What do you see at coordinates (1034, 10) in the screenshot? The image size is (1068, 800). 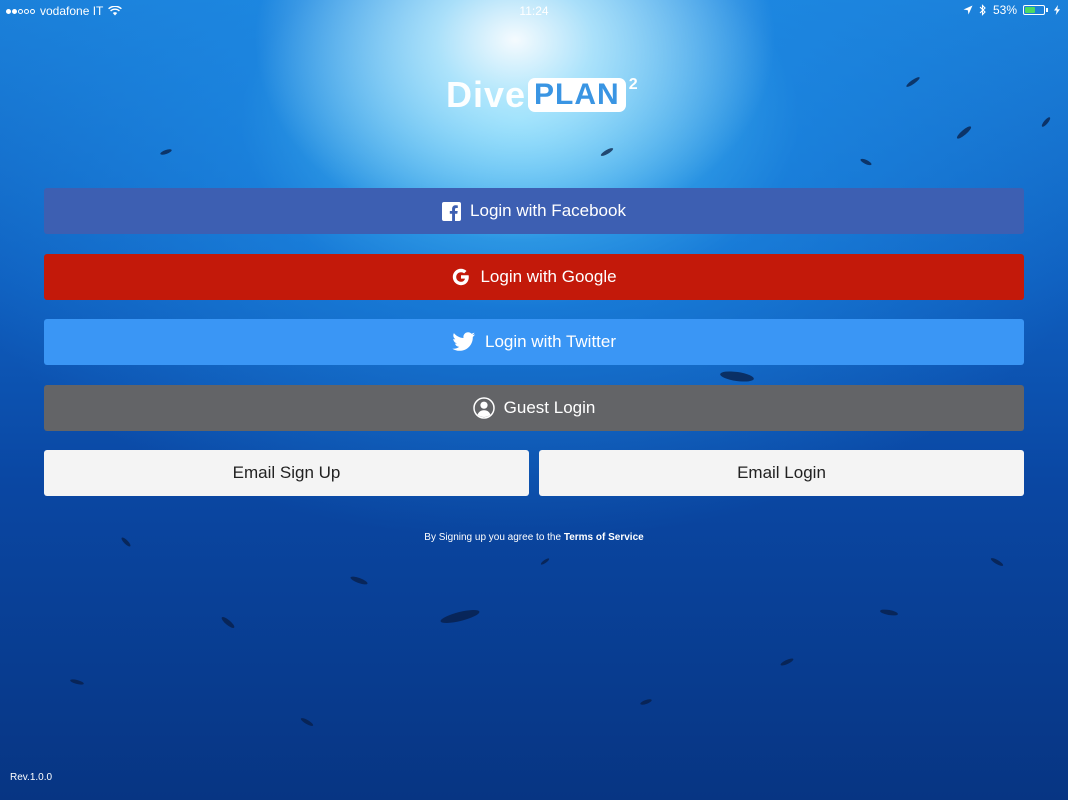 I see `battery-icon` at bounding box center [1034, 10].